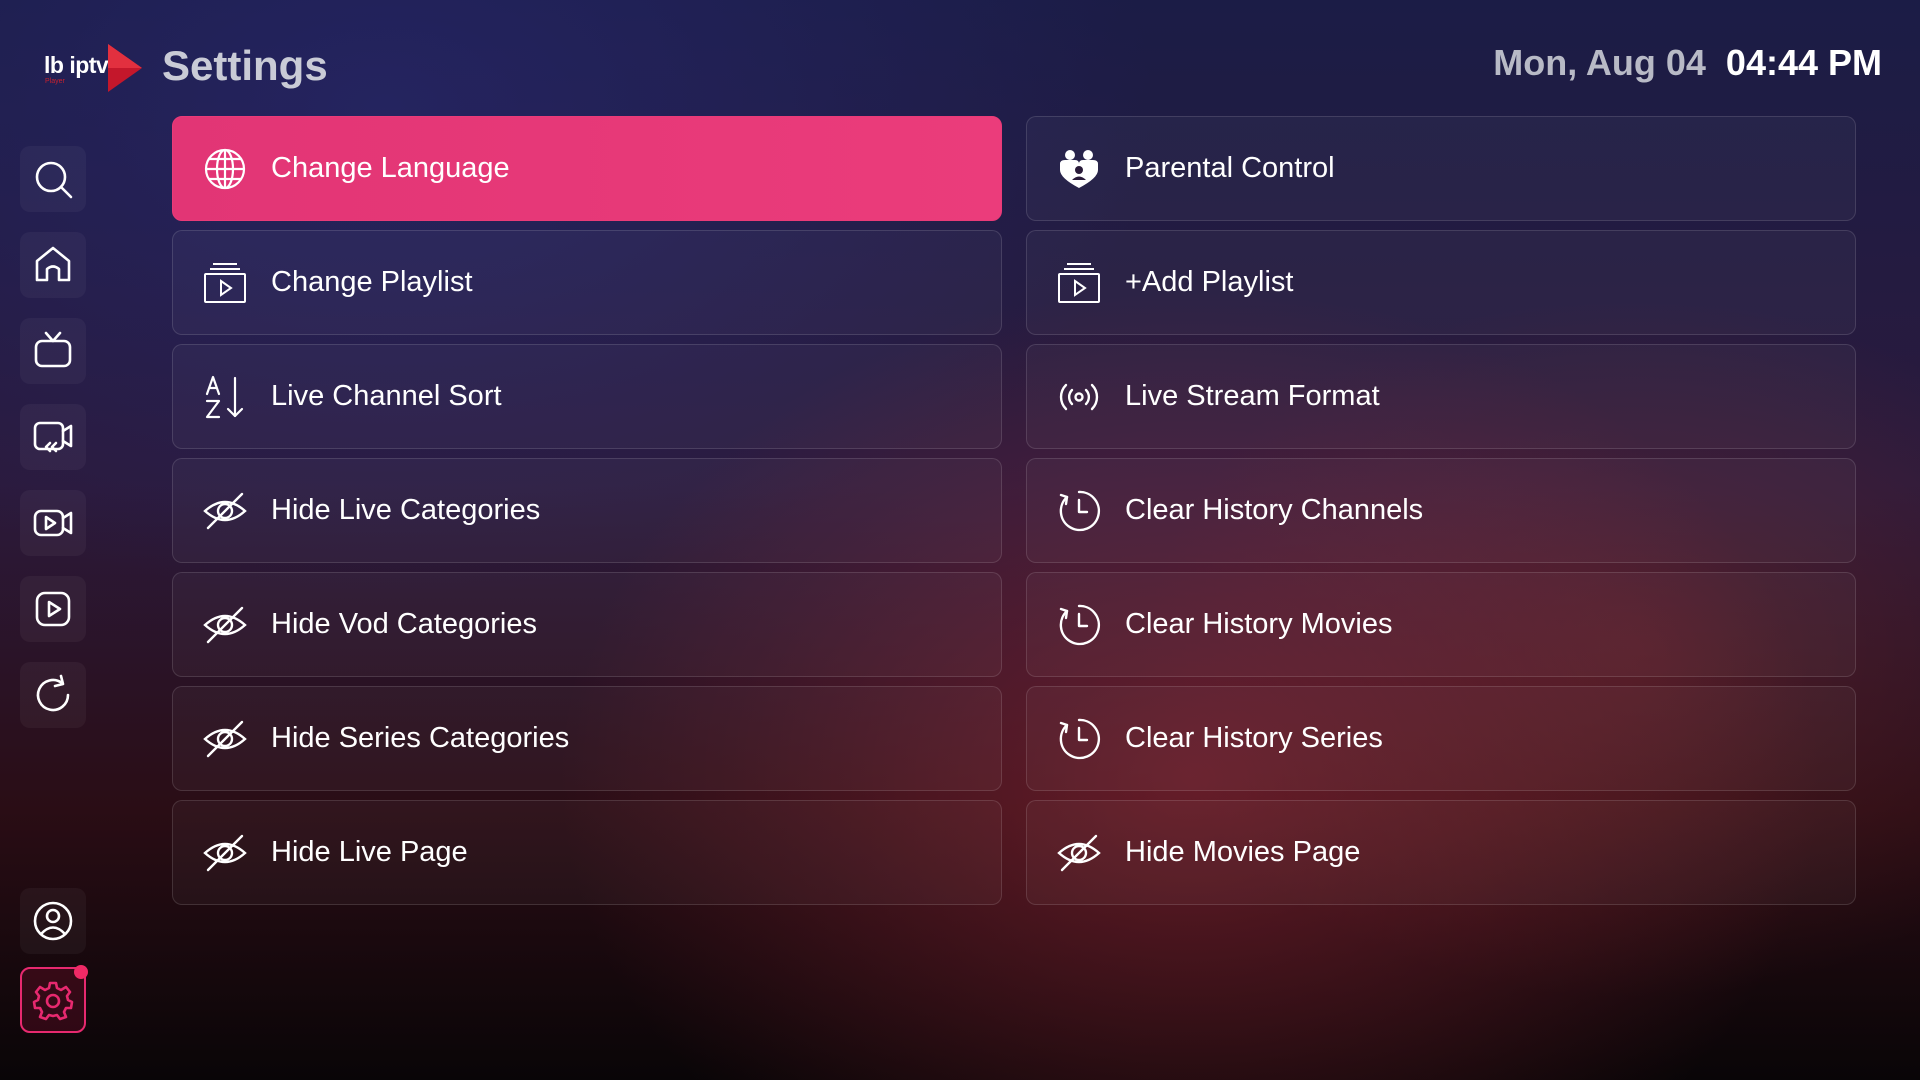 This screenshot has width=1920, height=1080. What do you see at coordinates (225, 397) in the screenshot?
I see `sort-az-icon` at bounding box center [225, 397].